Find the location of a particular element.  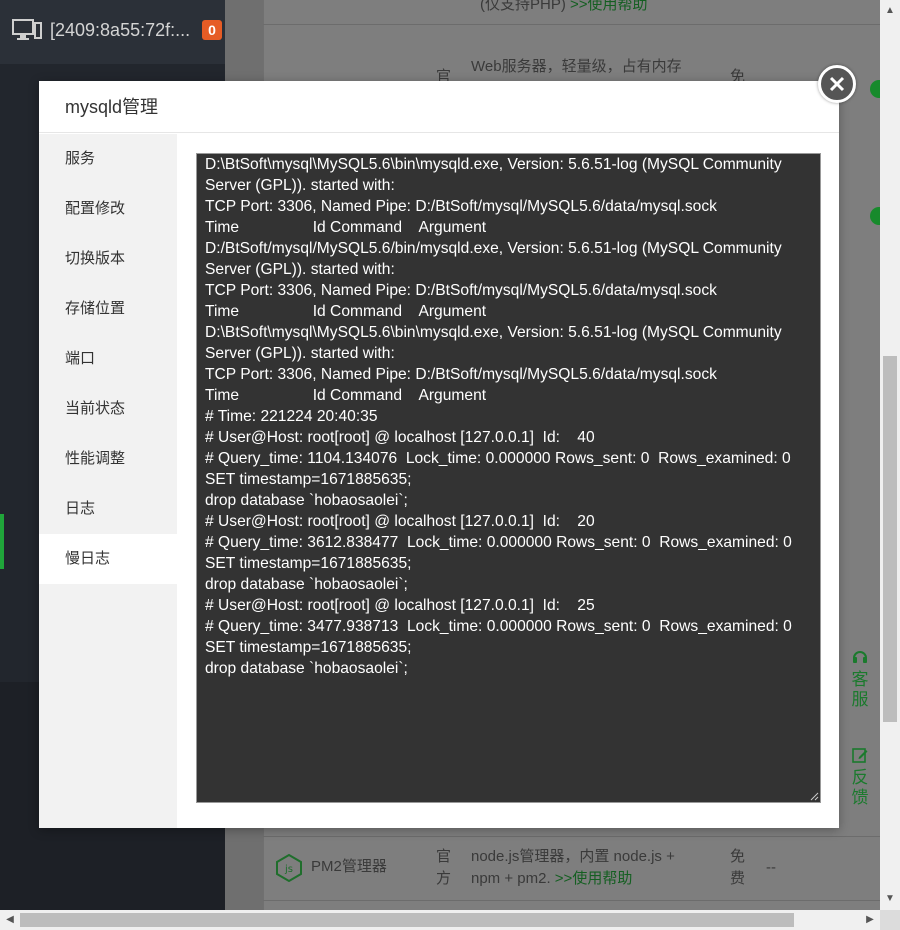

close-icon is located at coordinates (837, 84).